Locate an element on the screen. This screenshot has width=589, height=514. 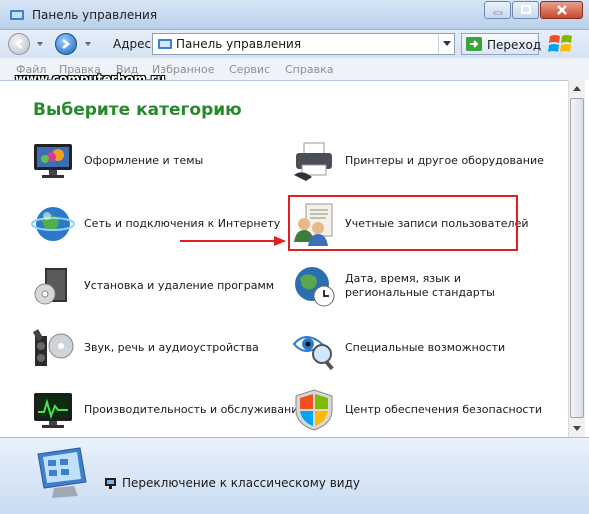
category-appearance-label: Оформление и темы is located at coordinates (144, 160).